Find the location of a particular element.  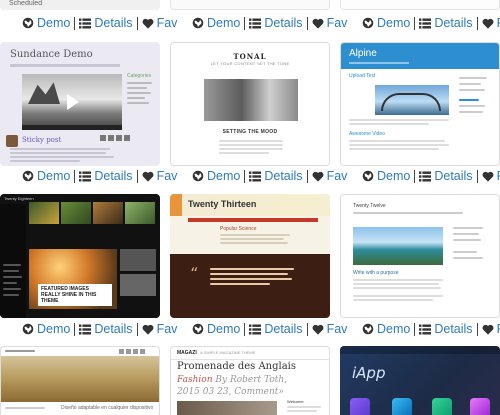

post-comment: Comment» is located at coordinates (259, 392).